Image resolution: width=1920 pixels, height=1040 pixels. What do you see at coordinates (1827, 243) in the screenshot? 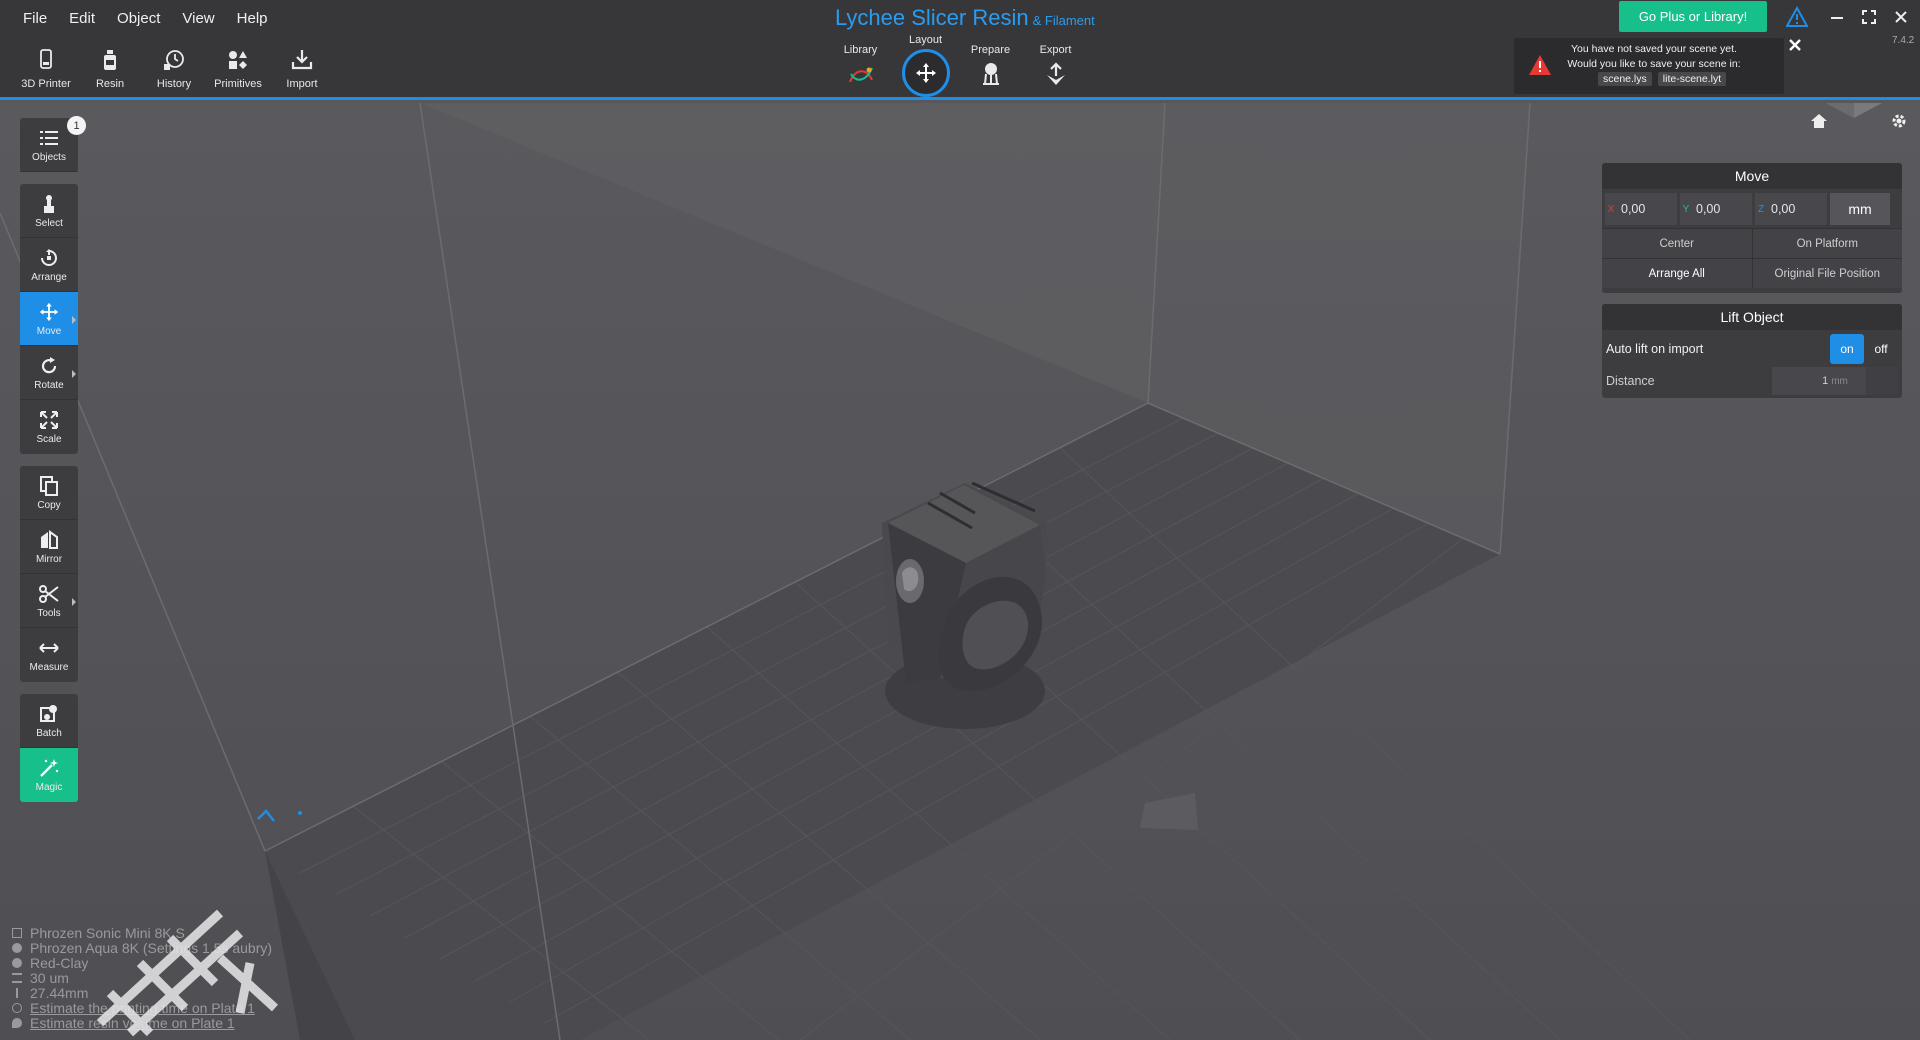
I see `on-platform-button: On Platform` at bounding box center [1827, 243].